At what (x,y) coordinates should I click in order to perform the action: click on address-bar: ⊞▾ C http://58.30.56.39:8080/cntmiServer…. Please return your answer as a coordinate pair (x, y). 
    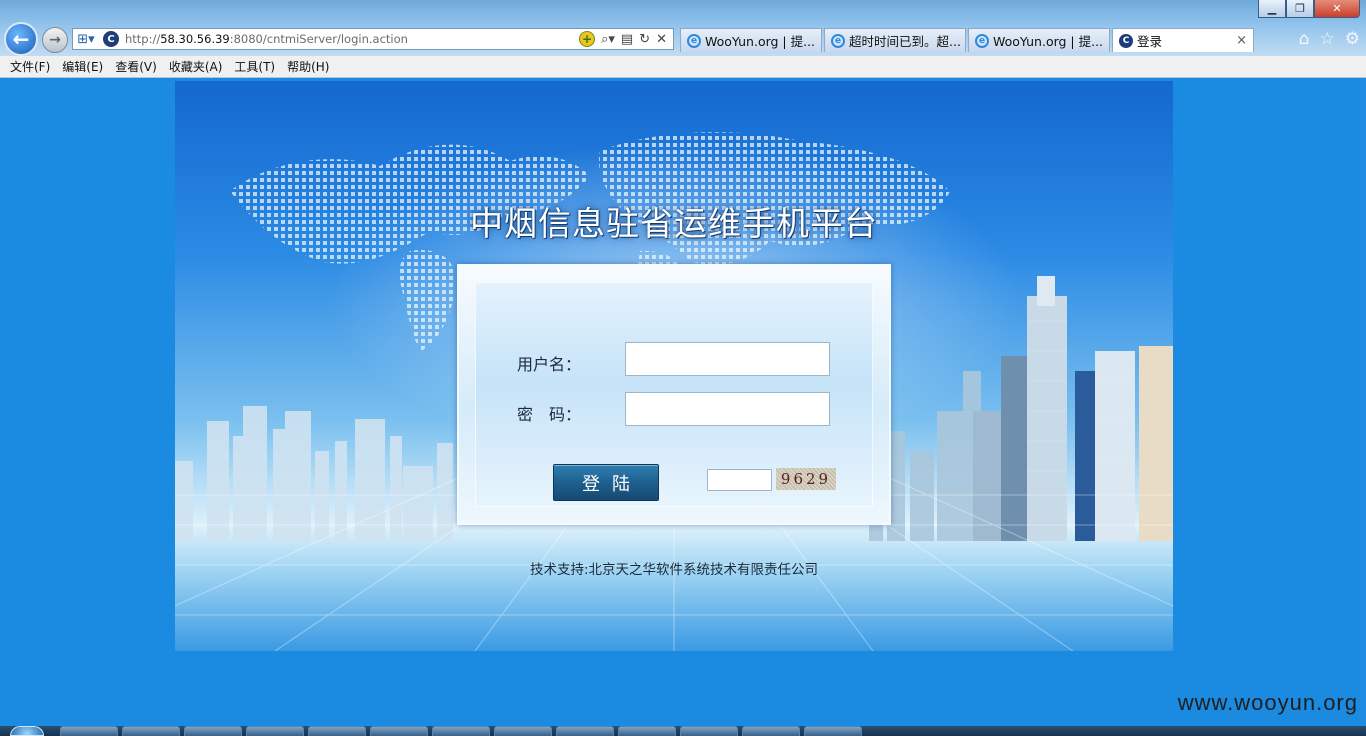
    Looking at the image, I should click on (373, 39).